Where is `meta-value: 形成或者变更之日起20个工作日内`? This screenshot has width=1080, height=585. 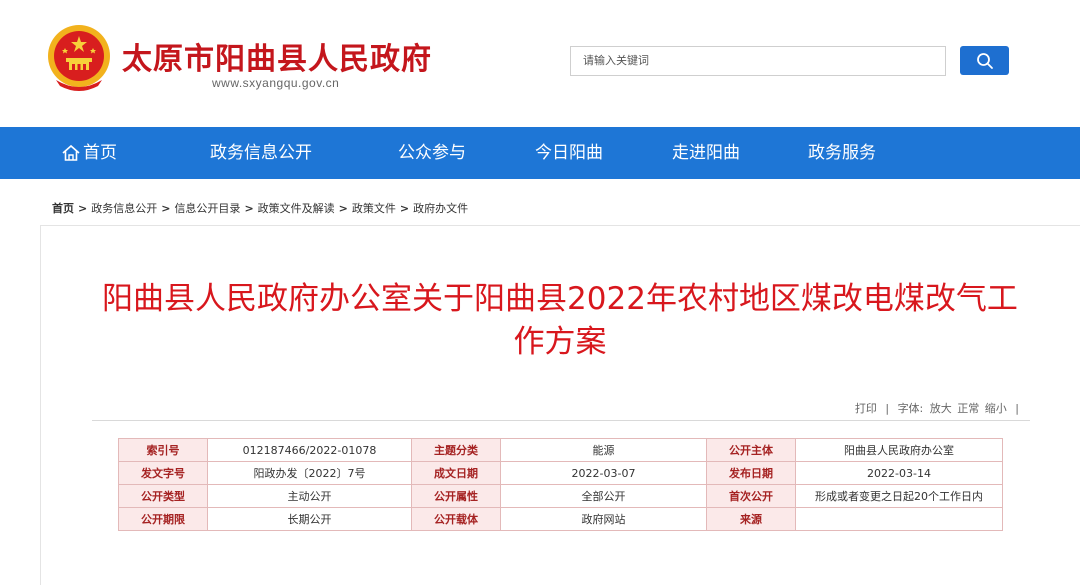
meta-value: 形成或者变更之日起20个工作日内 is located at coordinates (899, 496).